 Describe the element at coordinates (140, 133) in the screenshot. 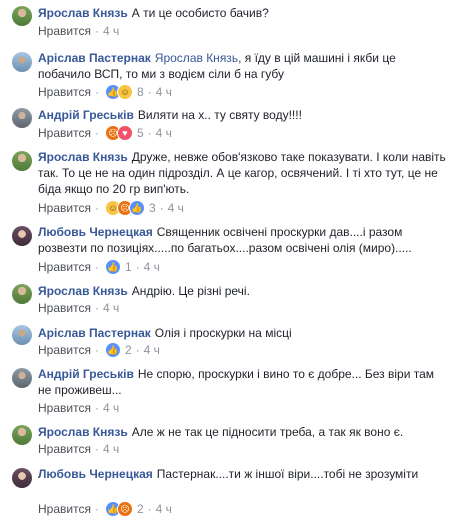

I see `reaction-count: 5` at that location.